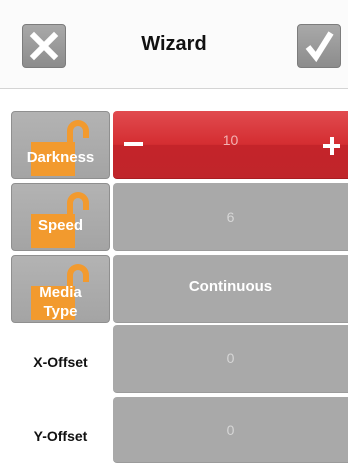 The image size is (348, 463). I want to click on checkmark-icon, so click(319, 47).